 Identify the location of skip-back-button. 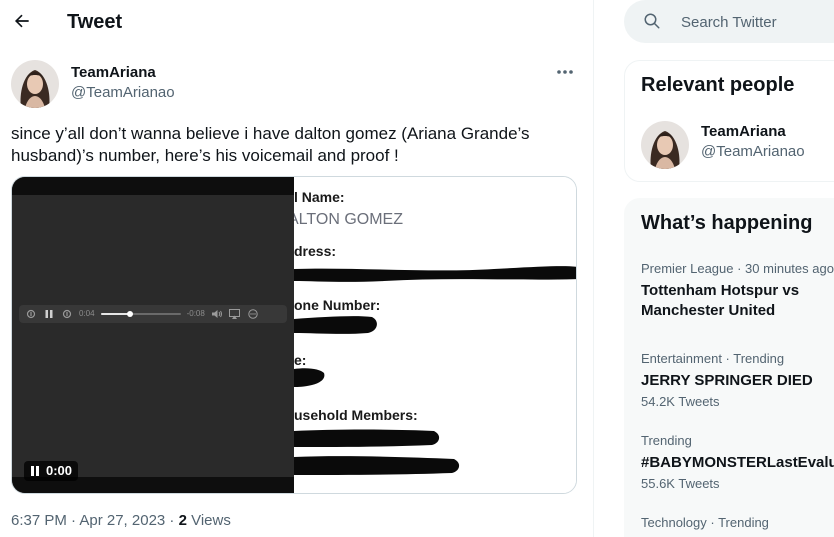
(31, 314).